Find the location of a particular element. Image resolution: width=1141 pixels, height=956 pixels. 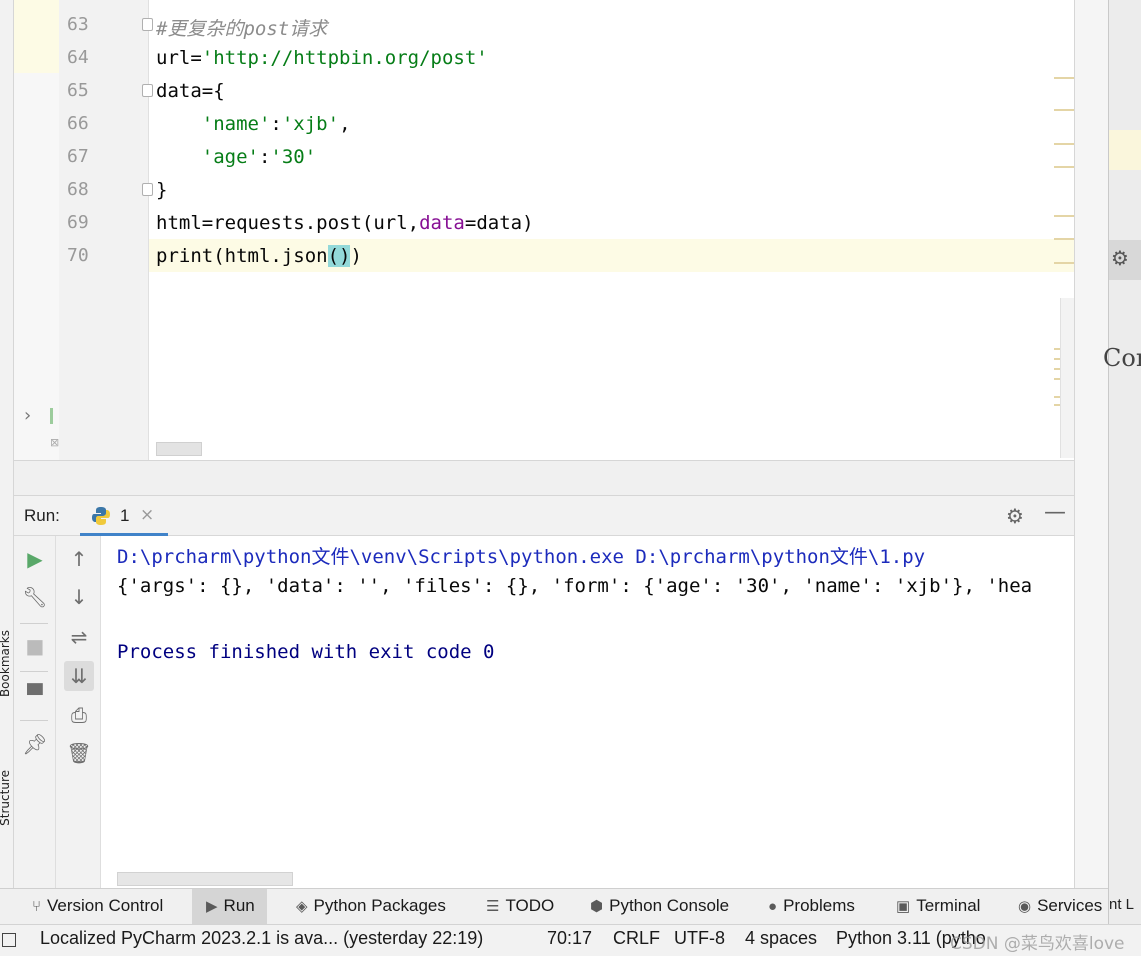

run-tab-1: 1 × is located at coordinates (124, 516).